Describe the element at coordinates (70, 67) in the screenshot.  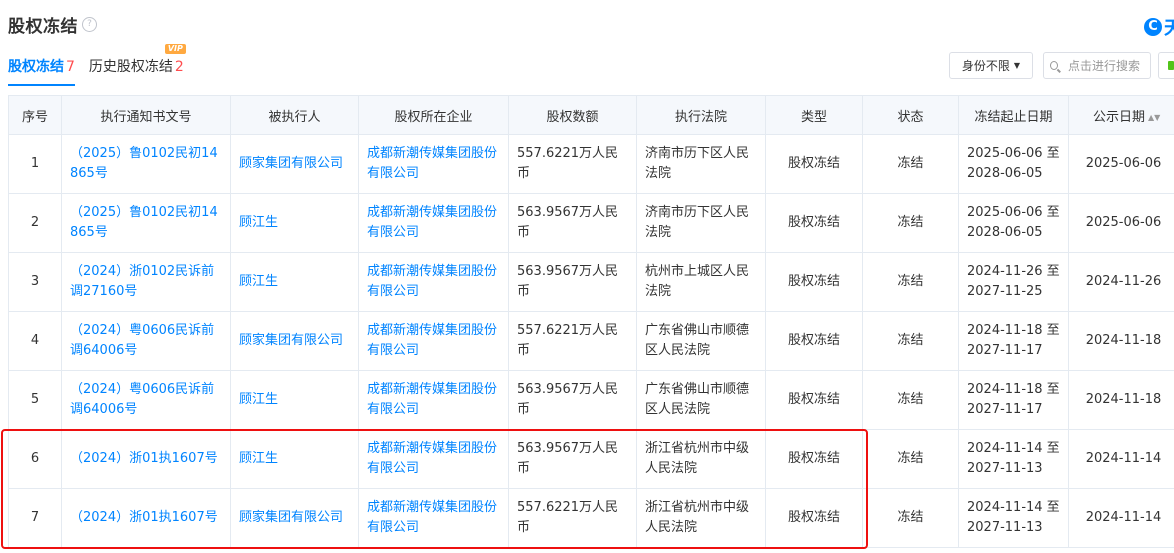
I see `tab-count: 7` at that location.